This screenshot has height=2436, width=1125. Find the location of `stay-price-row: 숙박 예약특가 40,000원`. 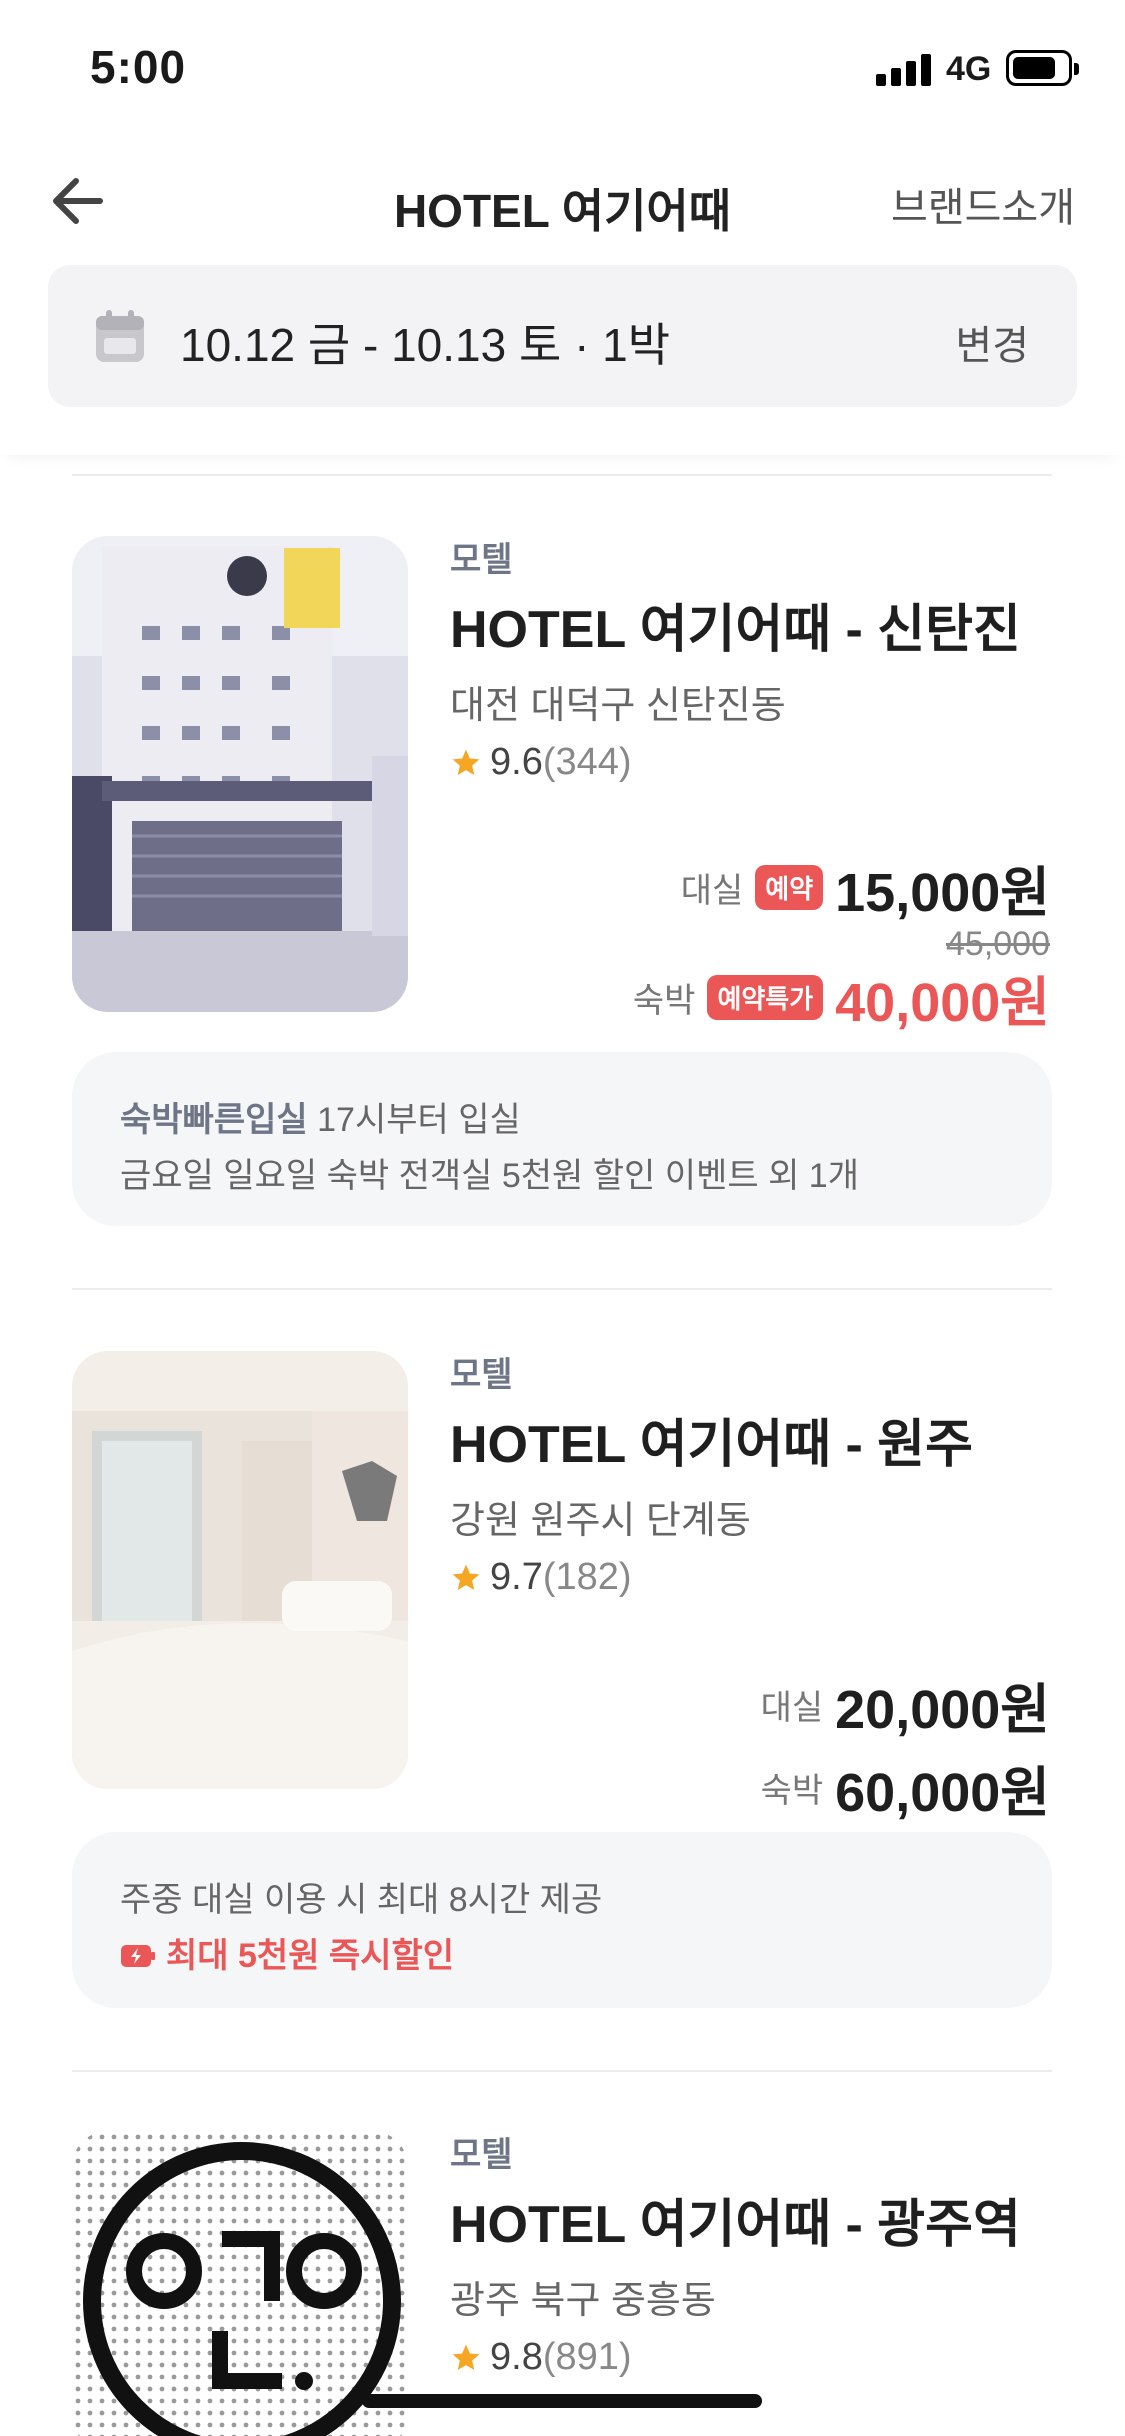

stay-price-row: 숙박 예약특가 40,000원 is located at coordinates (841, 997).